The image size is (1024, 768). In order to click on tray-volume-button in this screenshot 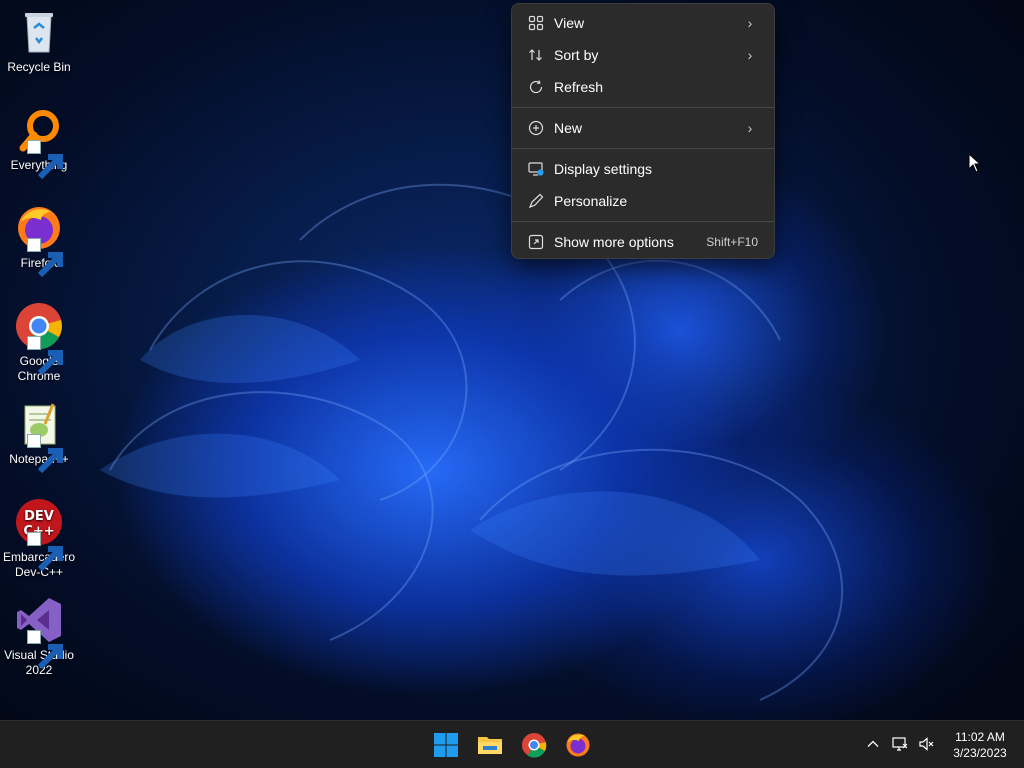, I will do `click(926, 744)`.